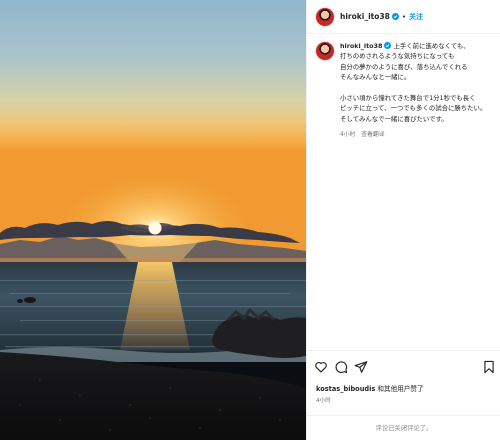 This screenshot has height=440, width=500. Describe the element at coordinates (403, 427) in the screenshot. I see `comments-disabled-notice: 评论已关闭评论了。` at that location.